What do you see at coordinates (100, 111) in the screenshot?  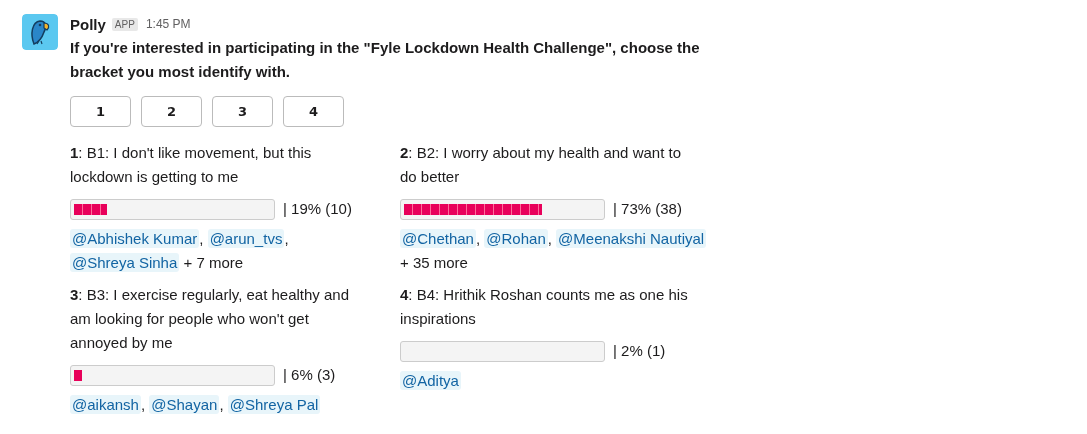 I see `vote-button: 1` at bounding box center [100, 111].